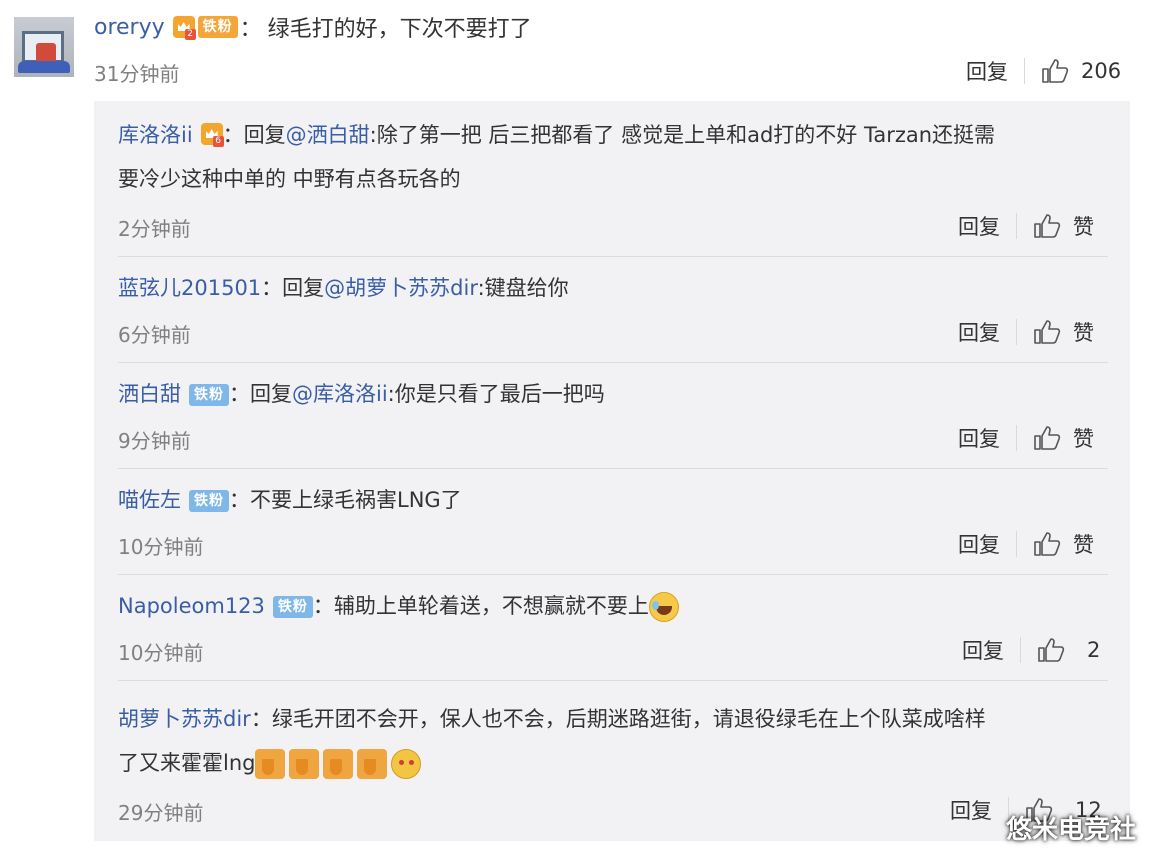 This screenshot has height=864, width=1150. I want to click on vip-level: 2, so click(190, 34).